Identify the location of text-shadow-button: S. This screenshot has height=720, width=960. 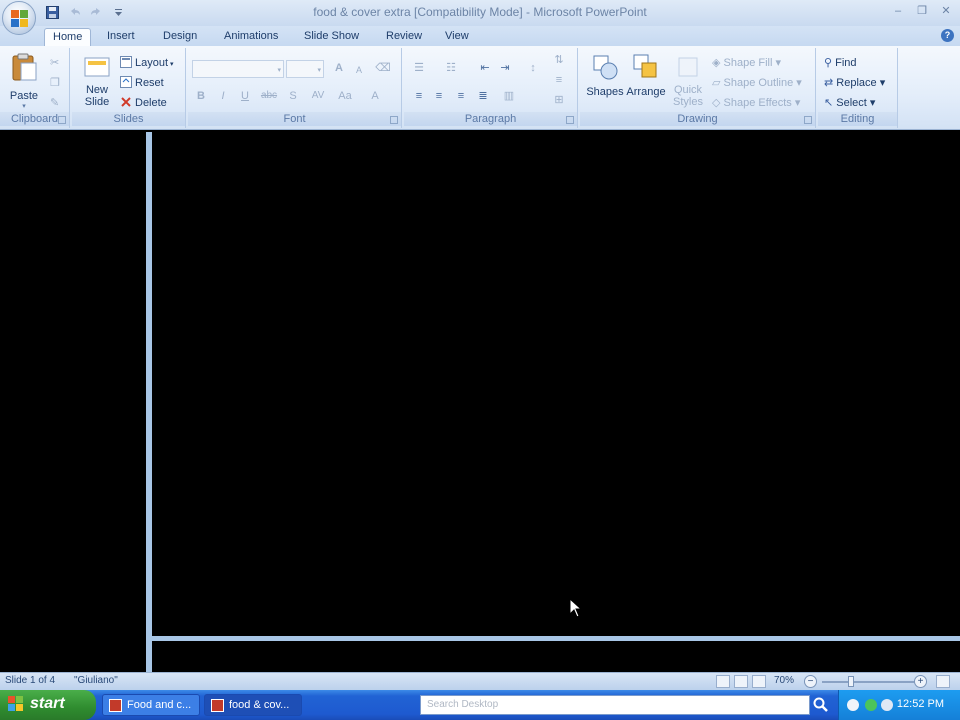
(293, 96).